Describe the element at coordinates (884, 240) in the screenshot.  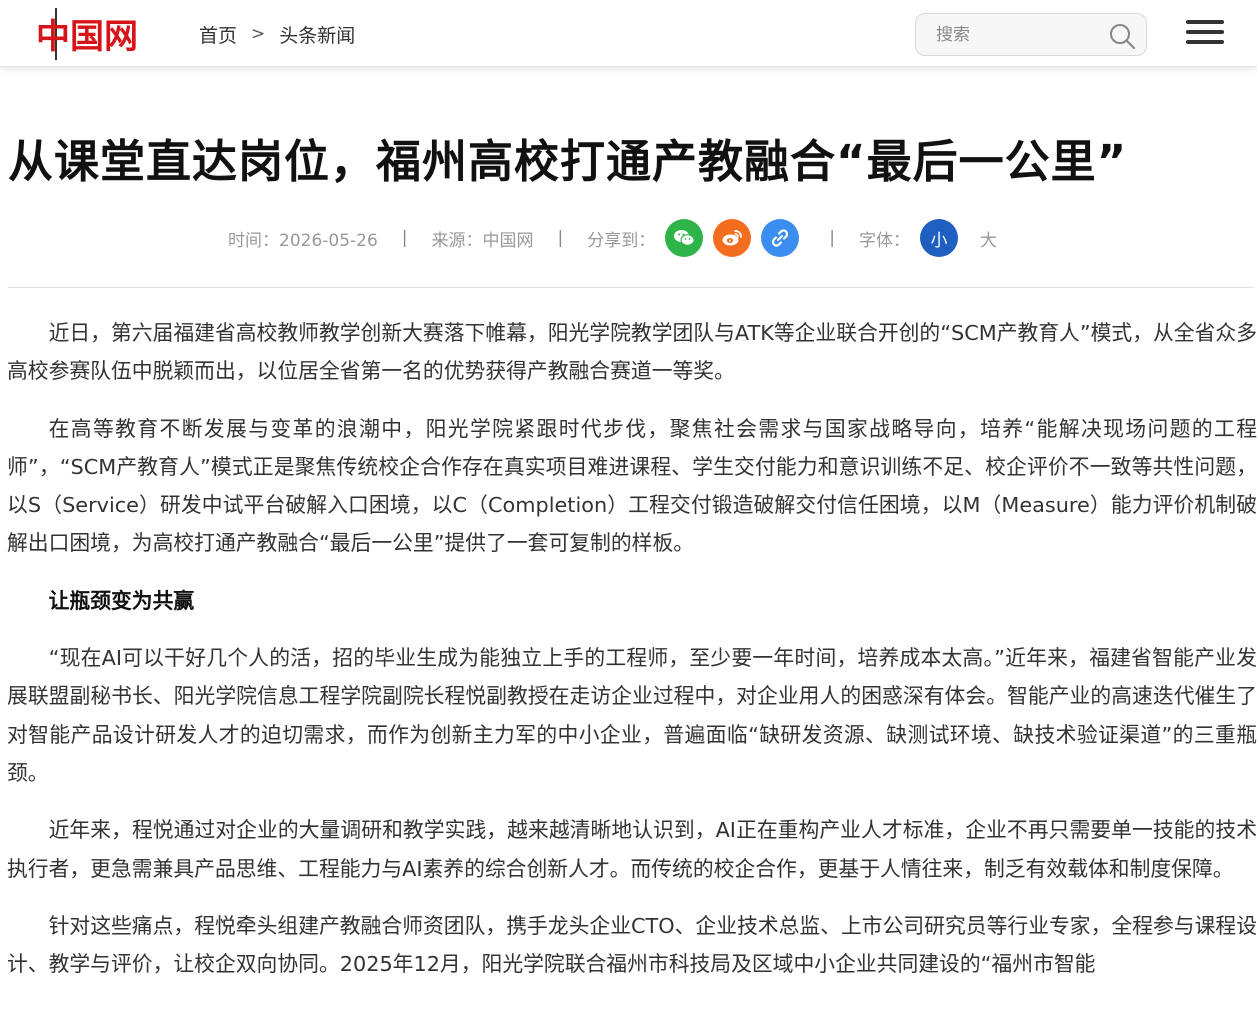
I see `font-size-label: 字体：` at that location.